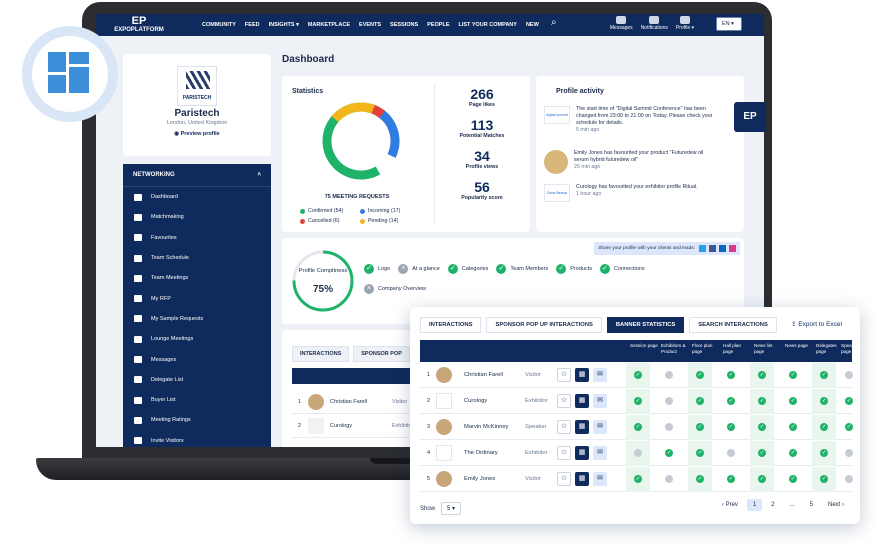 The image size is (879, 551). I want to click on nav-icon-1: Notifications, so click(654, 23).